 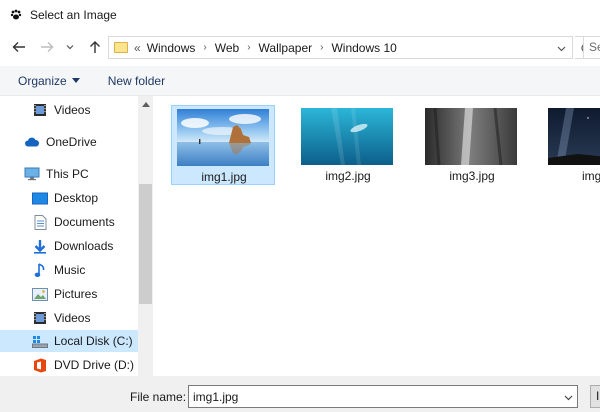 I want to click on file-tile: img2.jpg, so click(x=348, y=145).